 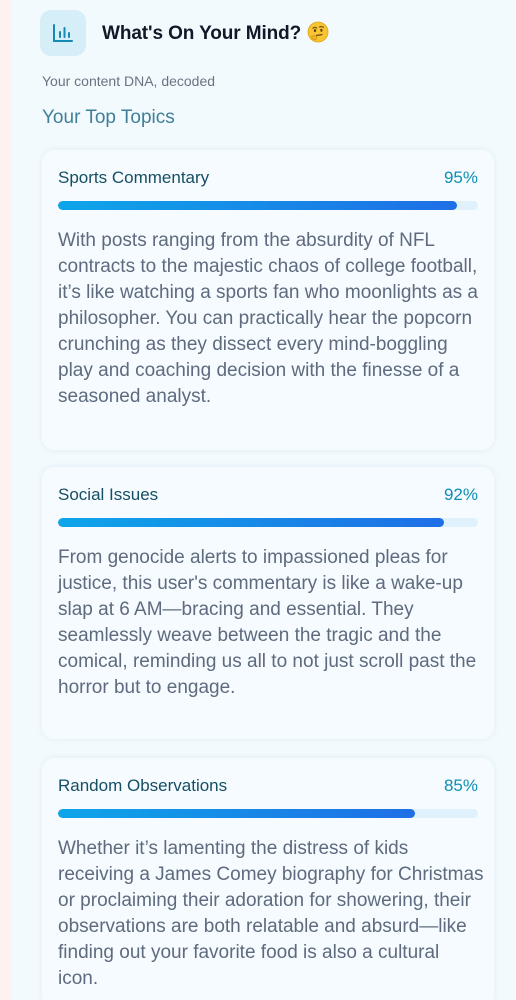 What do you see at coordinates (129, 81) in the screenshot?
I see `subtitle: Your content DNA, decoded` at bounding box center [129, 81].